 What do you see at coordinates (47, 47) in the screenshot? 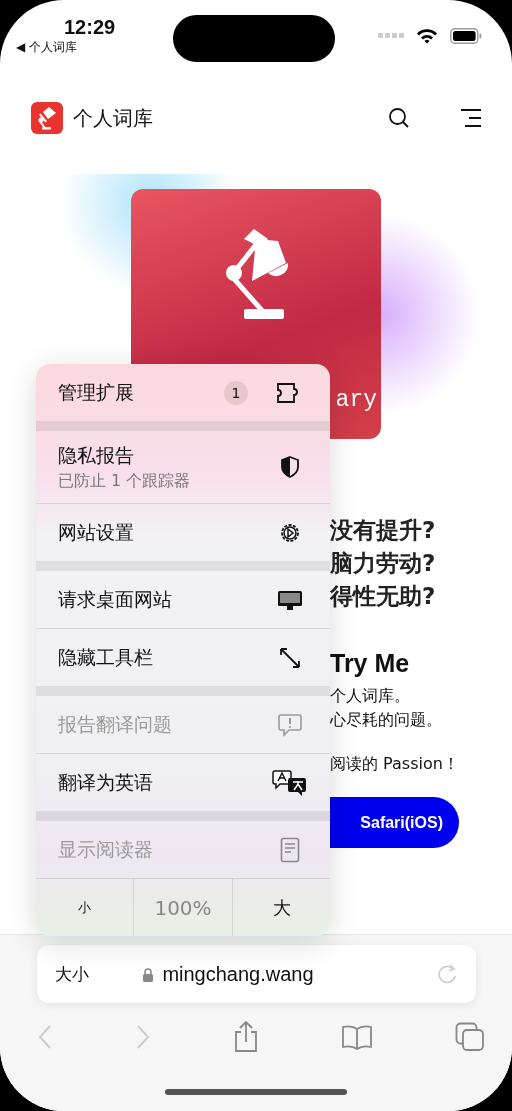
I see `back-to-app-link: ◀ 个人词库` at bounding box center [47, 47].